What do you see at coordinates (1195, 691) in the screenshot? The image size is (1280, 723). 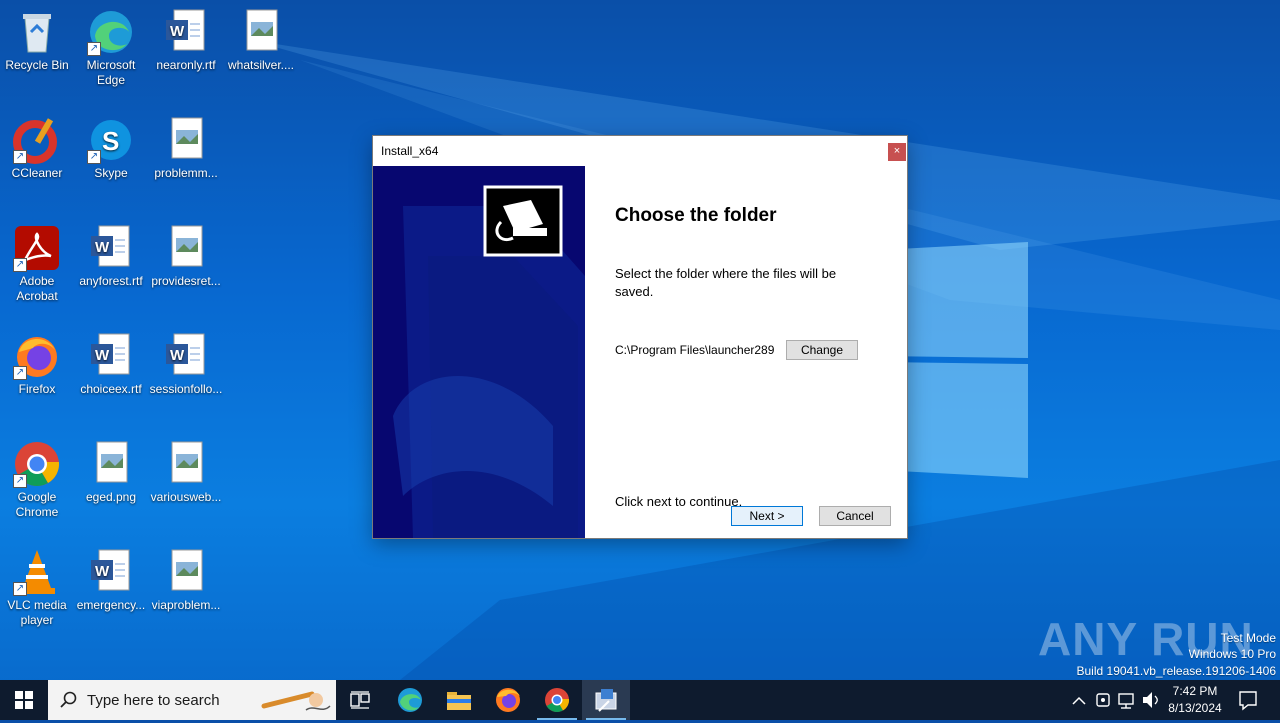 I see `clock-time: 7:42 PM` at bounding box center [1195, 691].